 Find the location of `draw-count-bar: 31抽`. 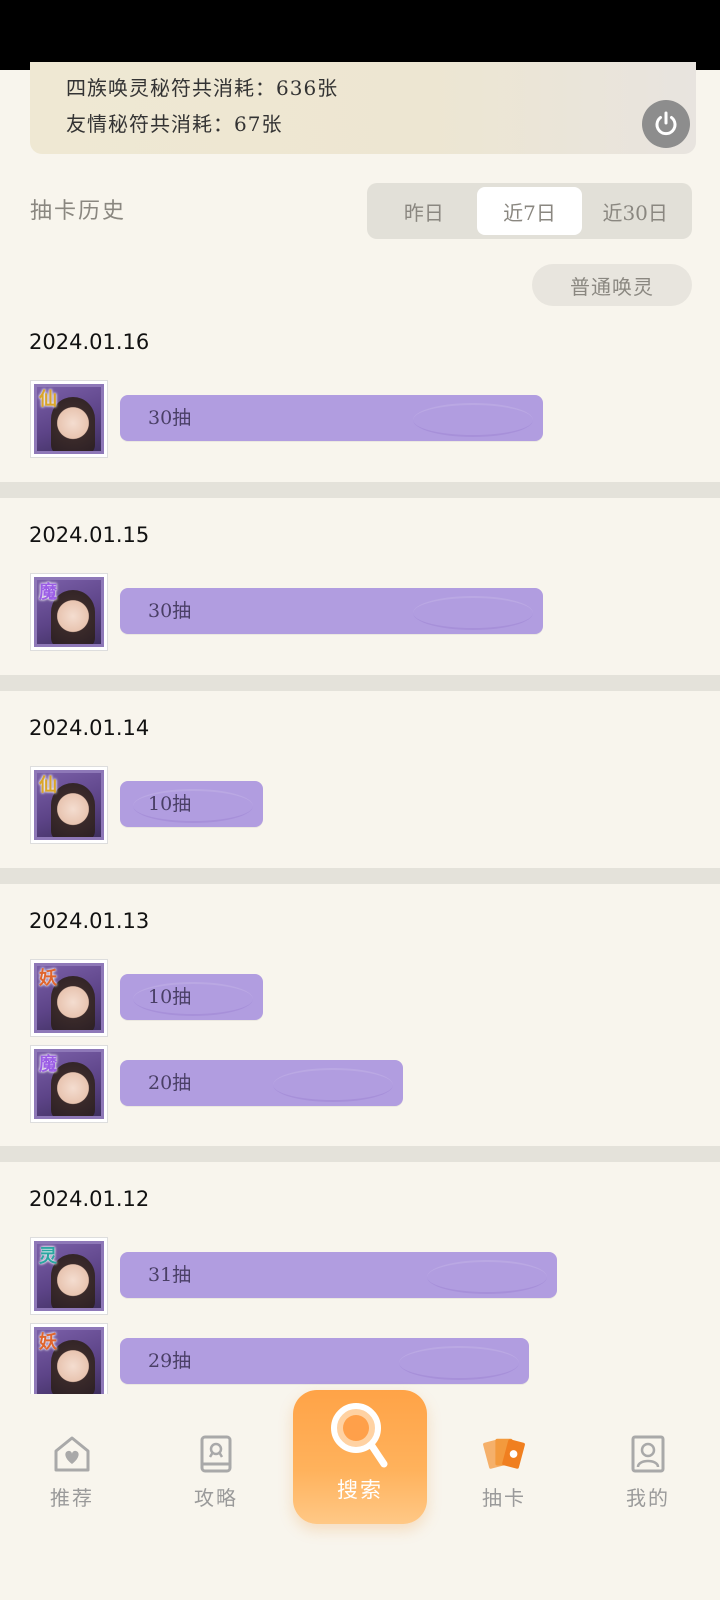

draw-count-bar: 31抽 is located at coordinates (338, 1275).